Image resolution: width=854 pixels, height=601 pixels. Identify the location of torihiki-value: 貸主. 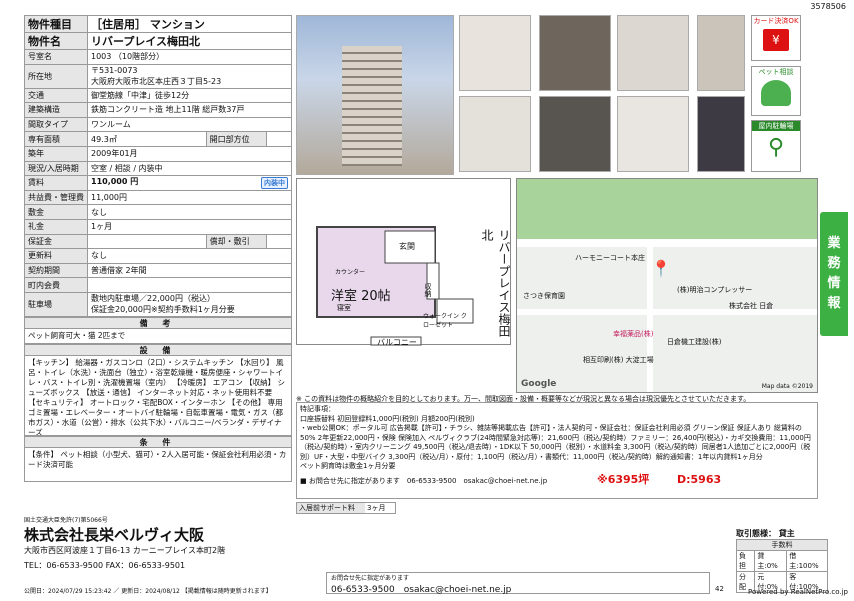
(786, 533).